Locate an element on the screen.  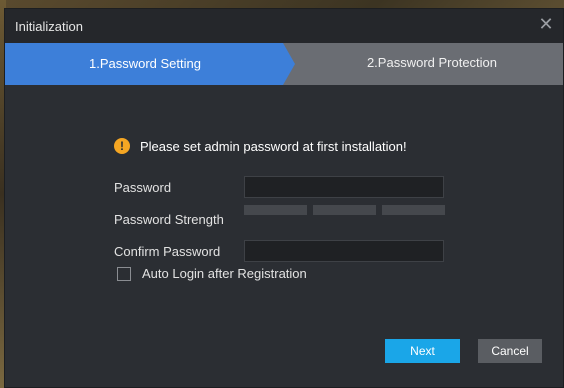
password-strength-label: Password Strength is located at coordinates (169, 219).